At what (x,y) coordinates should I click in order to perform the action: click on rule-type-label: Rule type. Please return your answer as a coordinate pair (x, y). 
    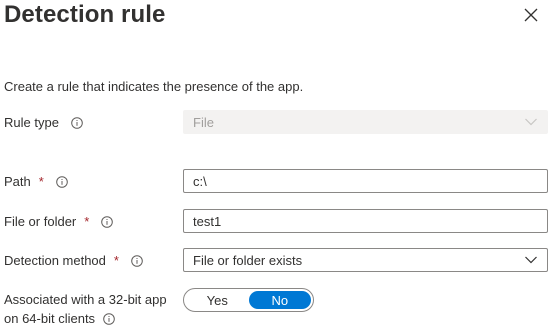
    Looking at the image, I should click on (31, 122).